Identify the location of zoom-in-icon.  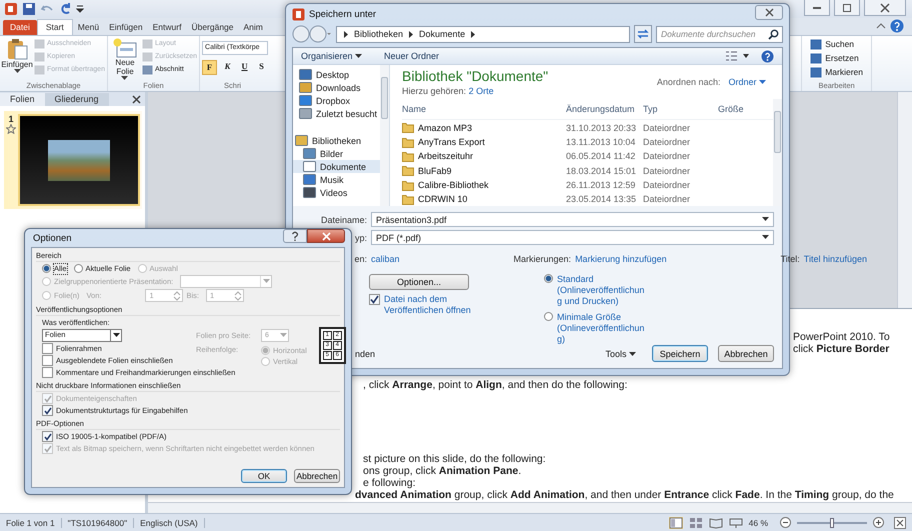
(878, 522).